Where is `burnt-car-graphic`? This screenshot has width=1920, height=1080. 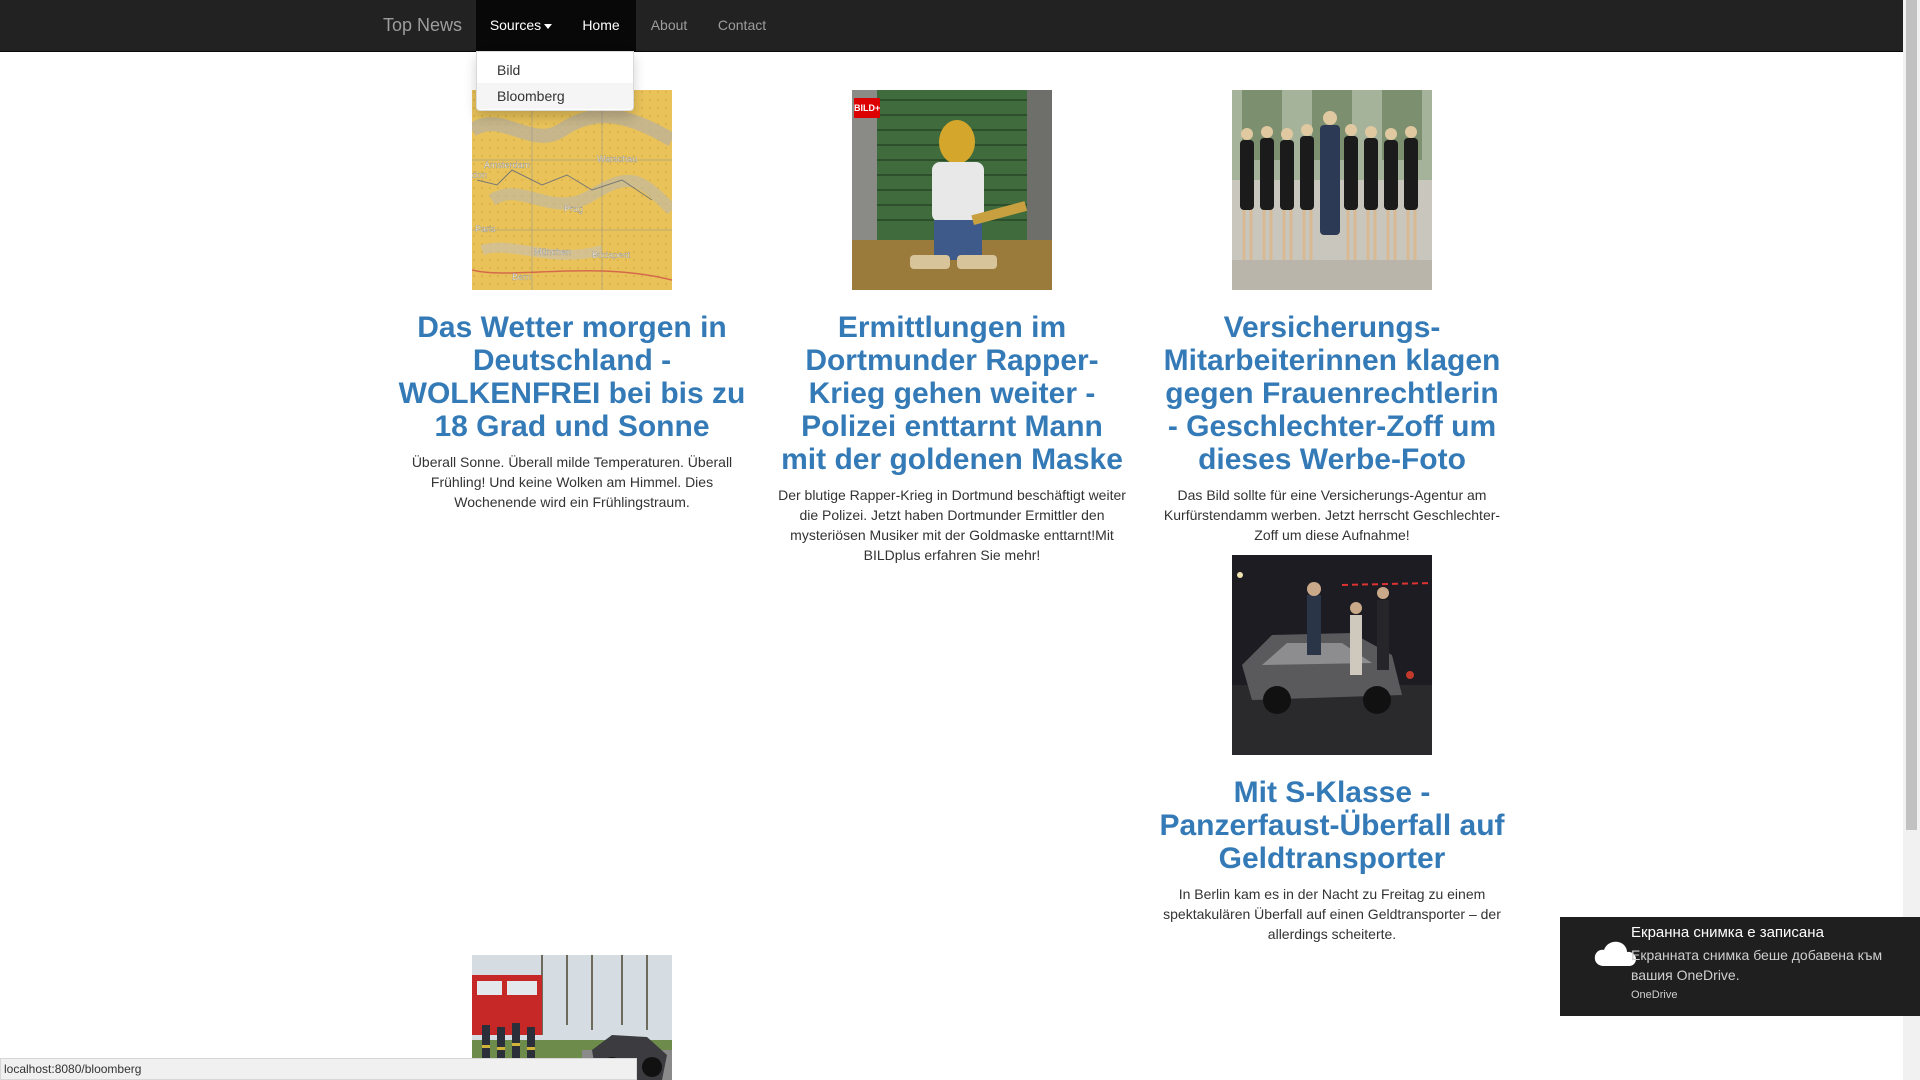
burnt-car-graphic is located at coordinates (1332, 655).